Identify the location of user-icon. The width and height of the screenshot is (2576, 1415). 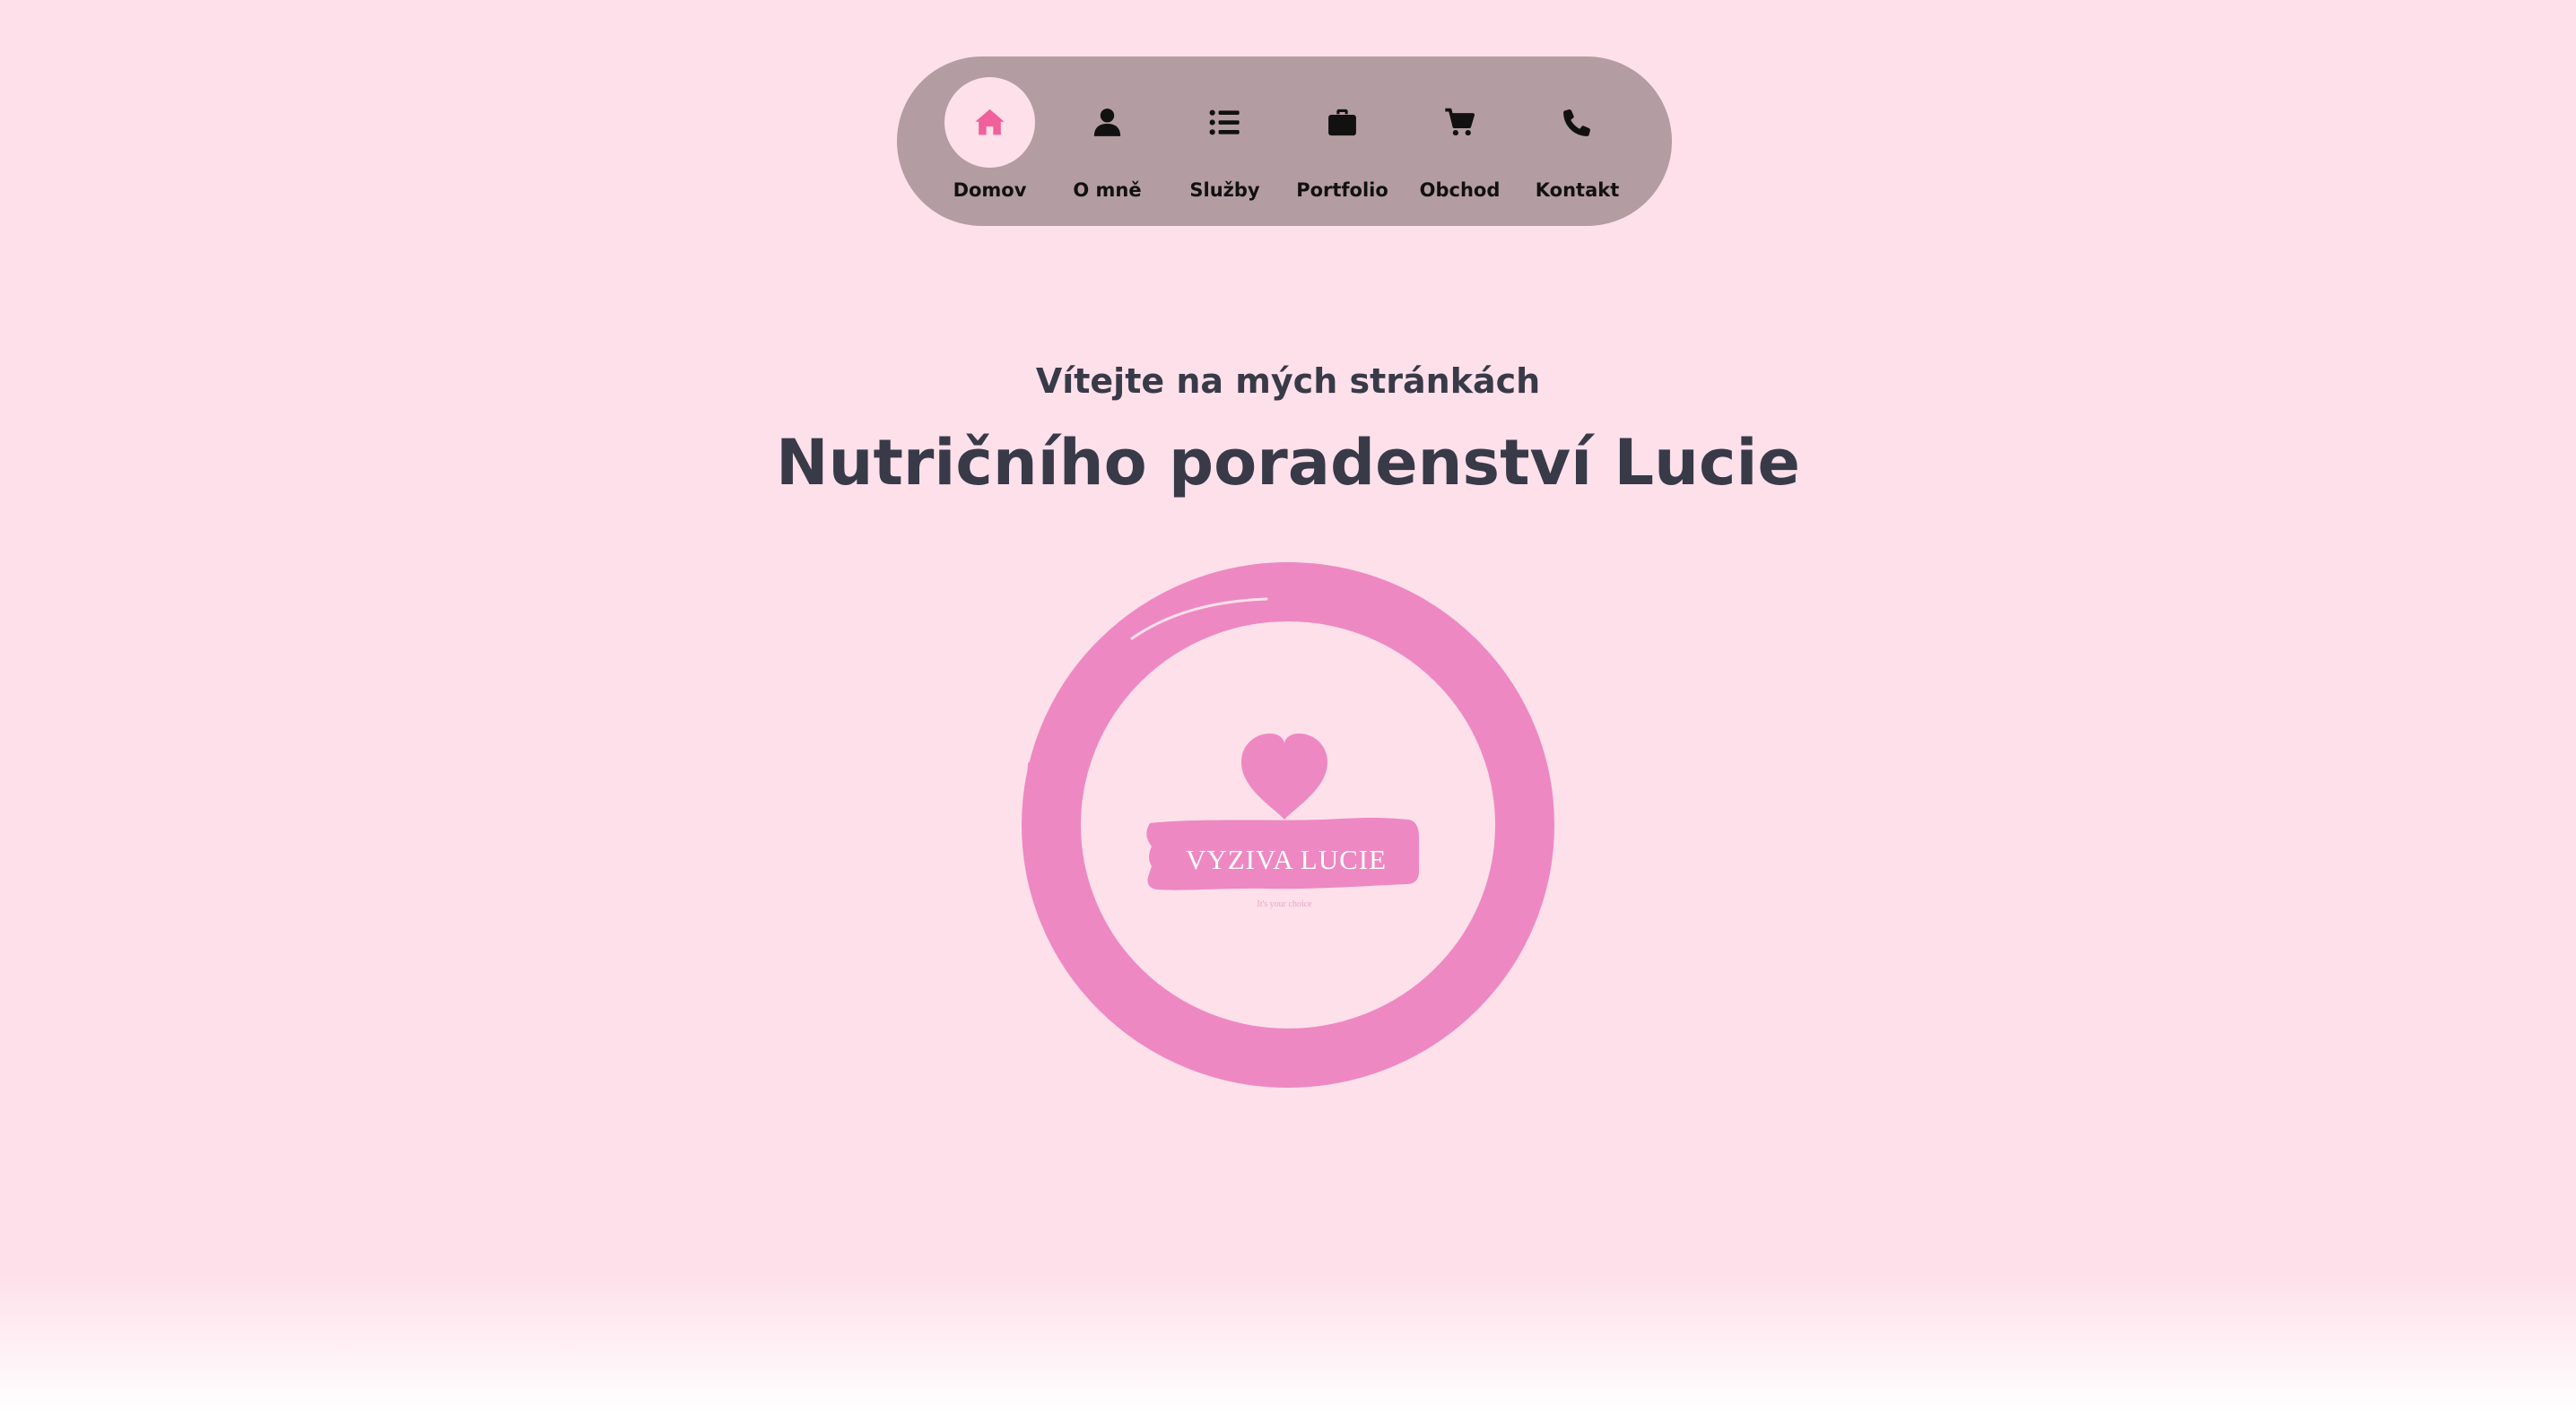
(1107, 123).